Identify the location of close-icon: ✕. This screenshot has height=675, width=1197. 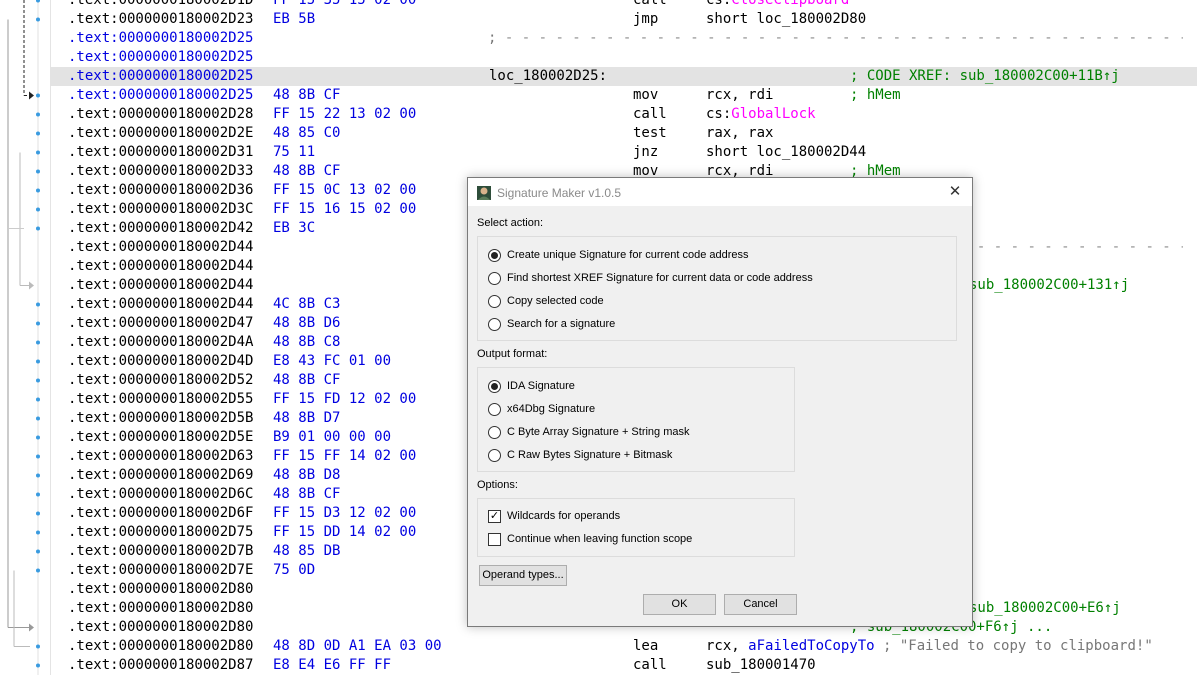
(955, 192).